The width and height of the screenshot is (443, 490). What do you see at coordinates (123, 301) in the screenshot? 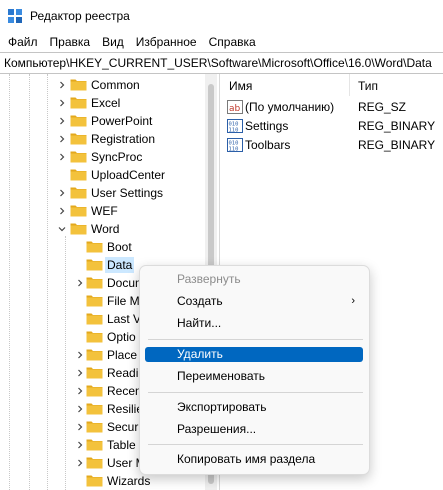
I see `tree-node-label: File M` at bounding box center [123, 301].